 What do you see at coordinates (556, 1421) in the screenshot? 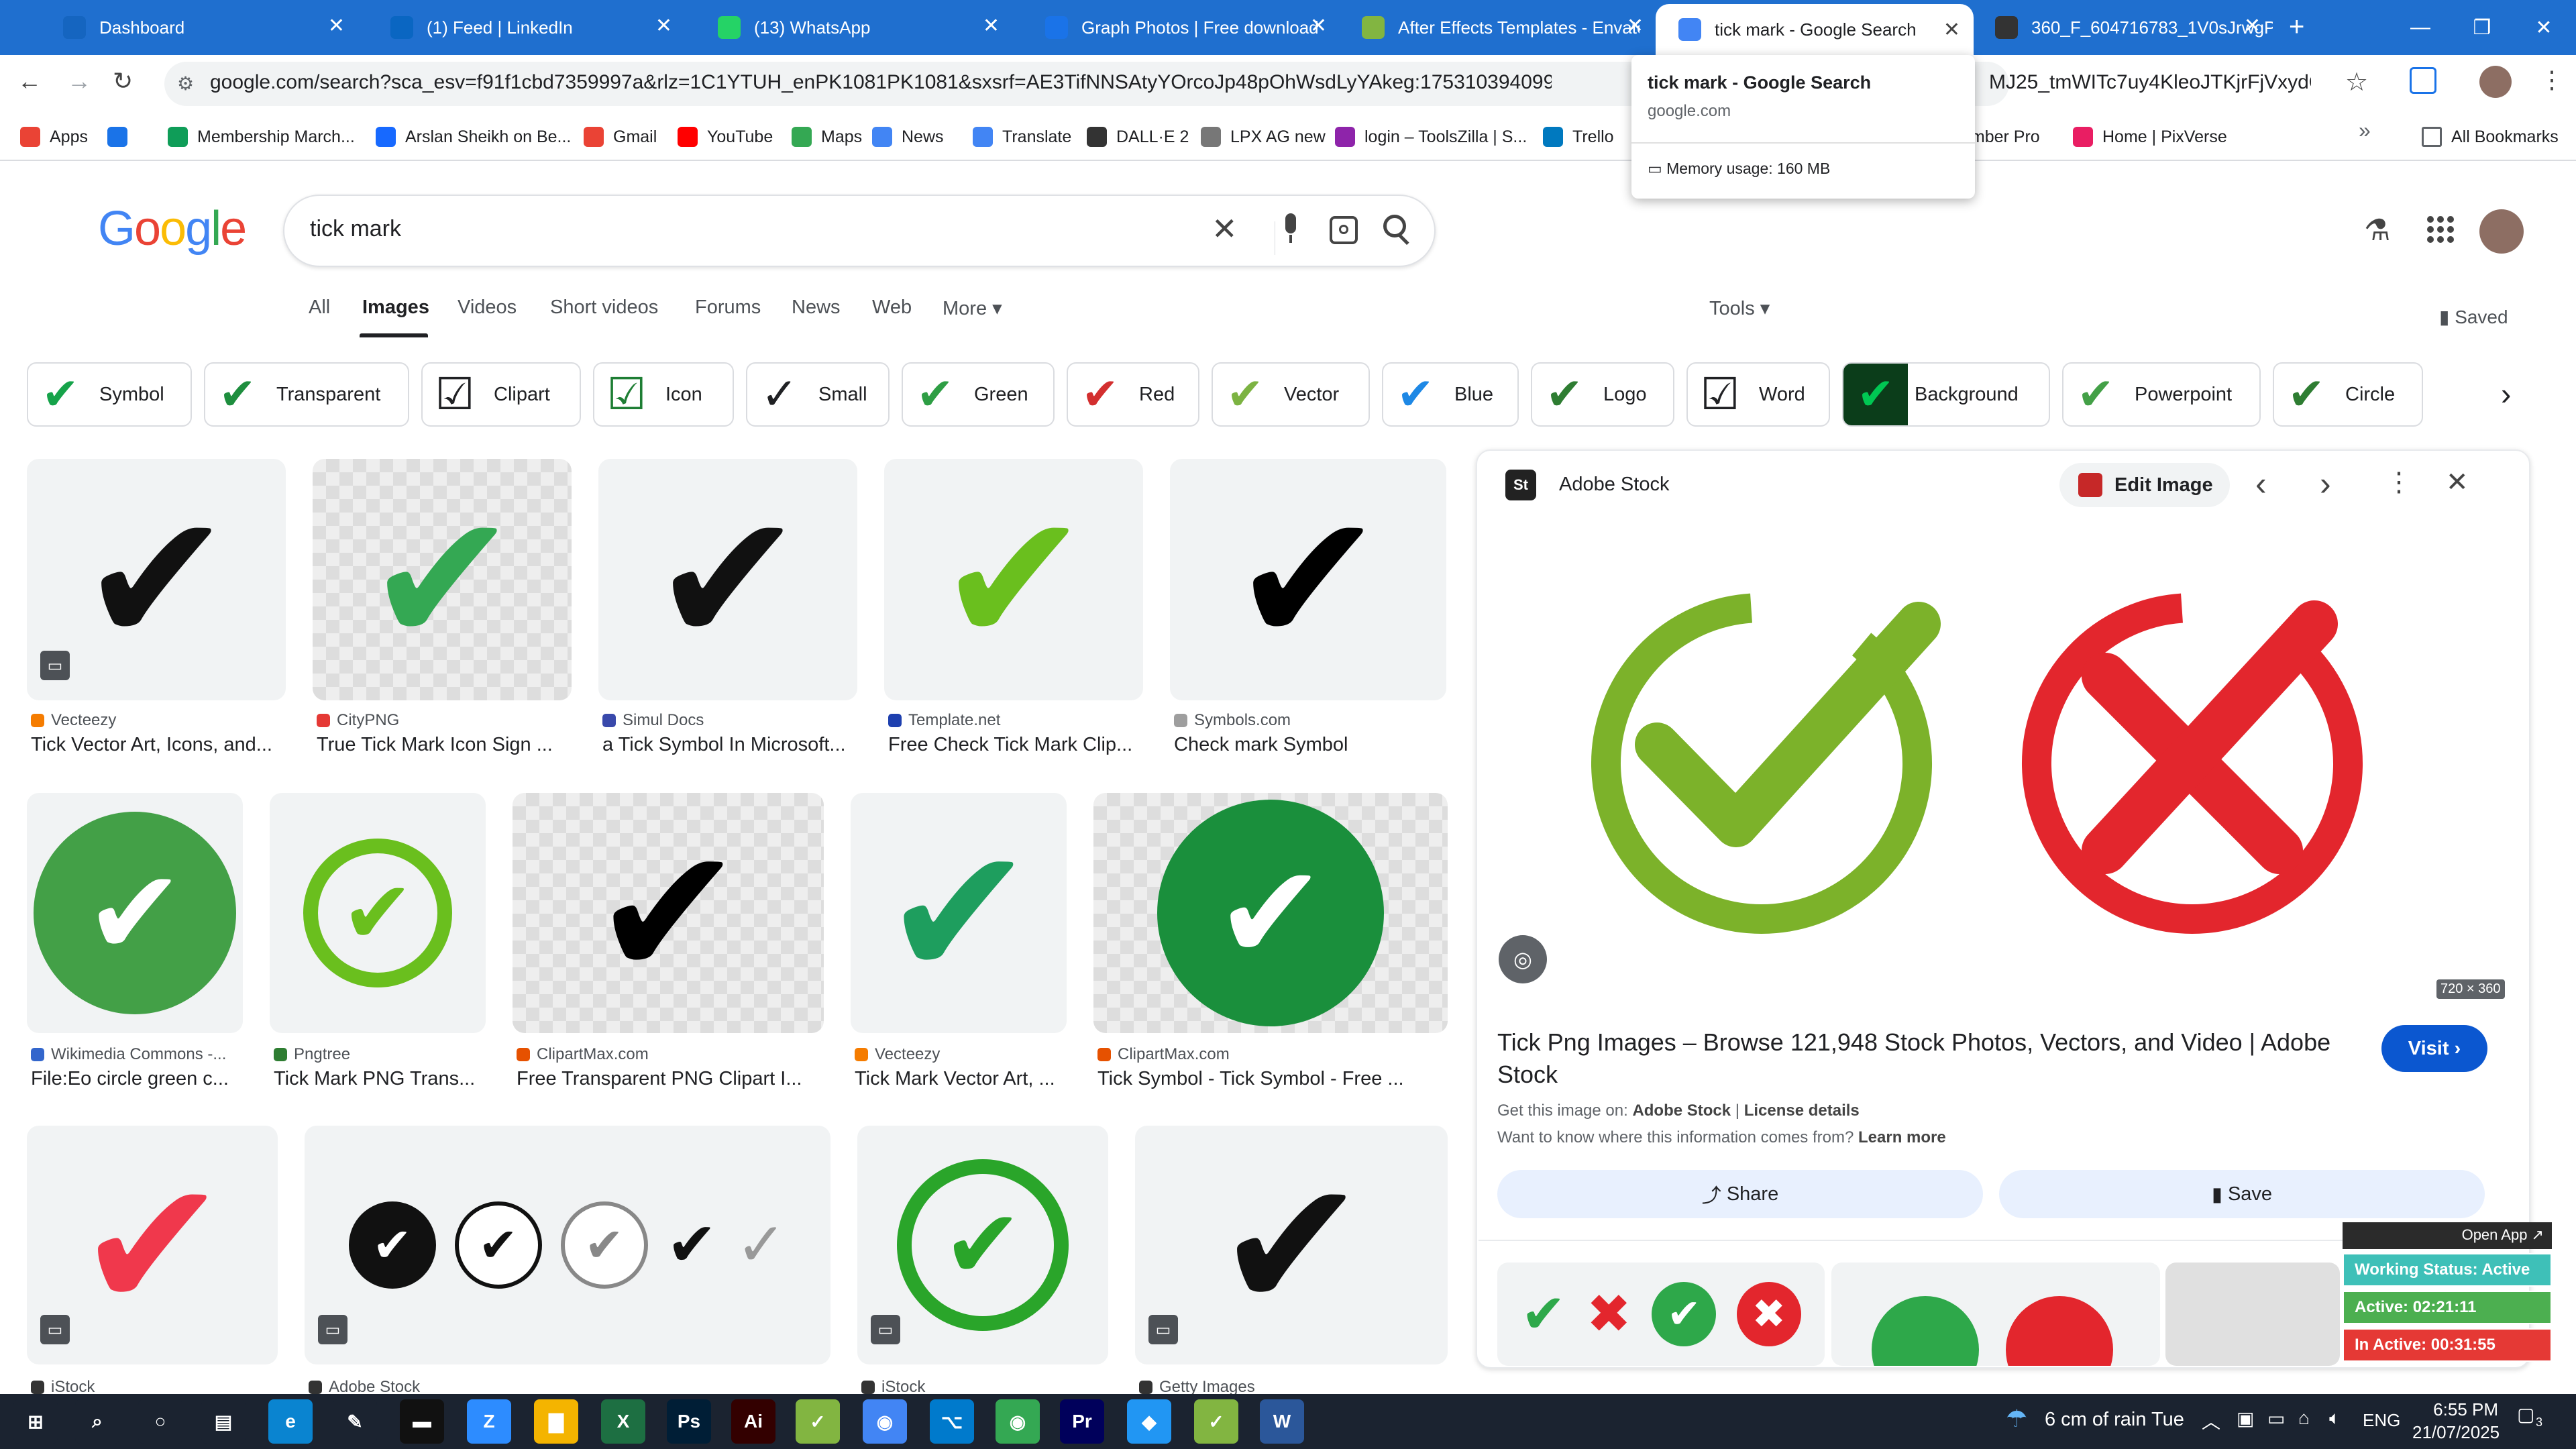
I see `file-explorer-icon: ▇` at bounding box center [556, 1421].